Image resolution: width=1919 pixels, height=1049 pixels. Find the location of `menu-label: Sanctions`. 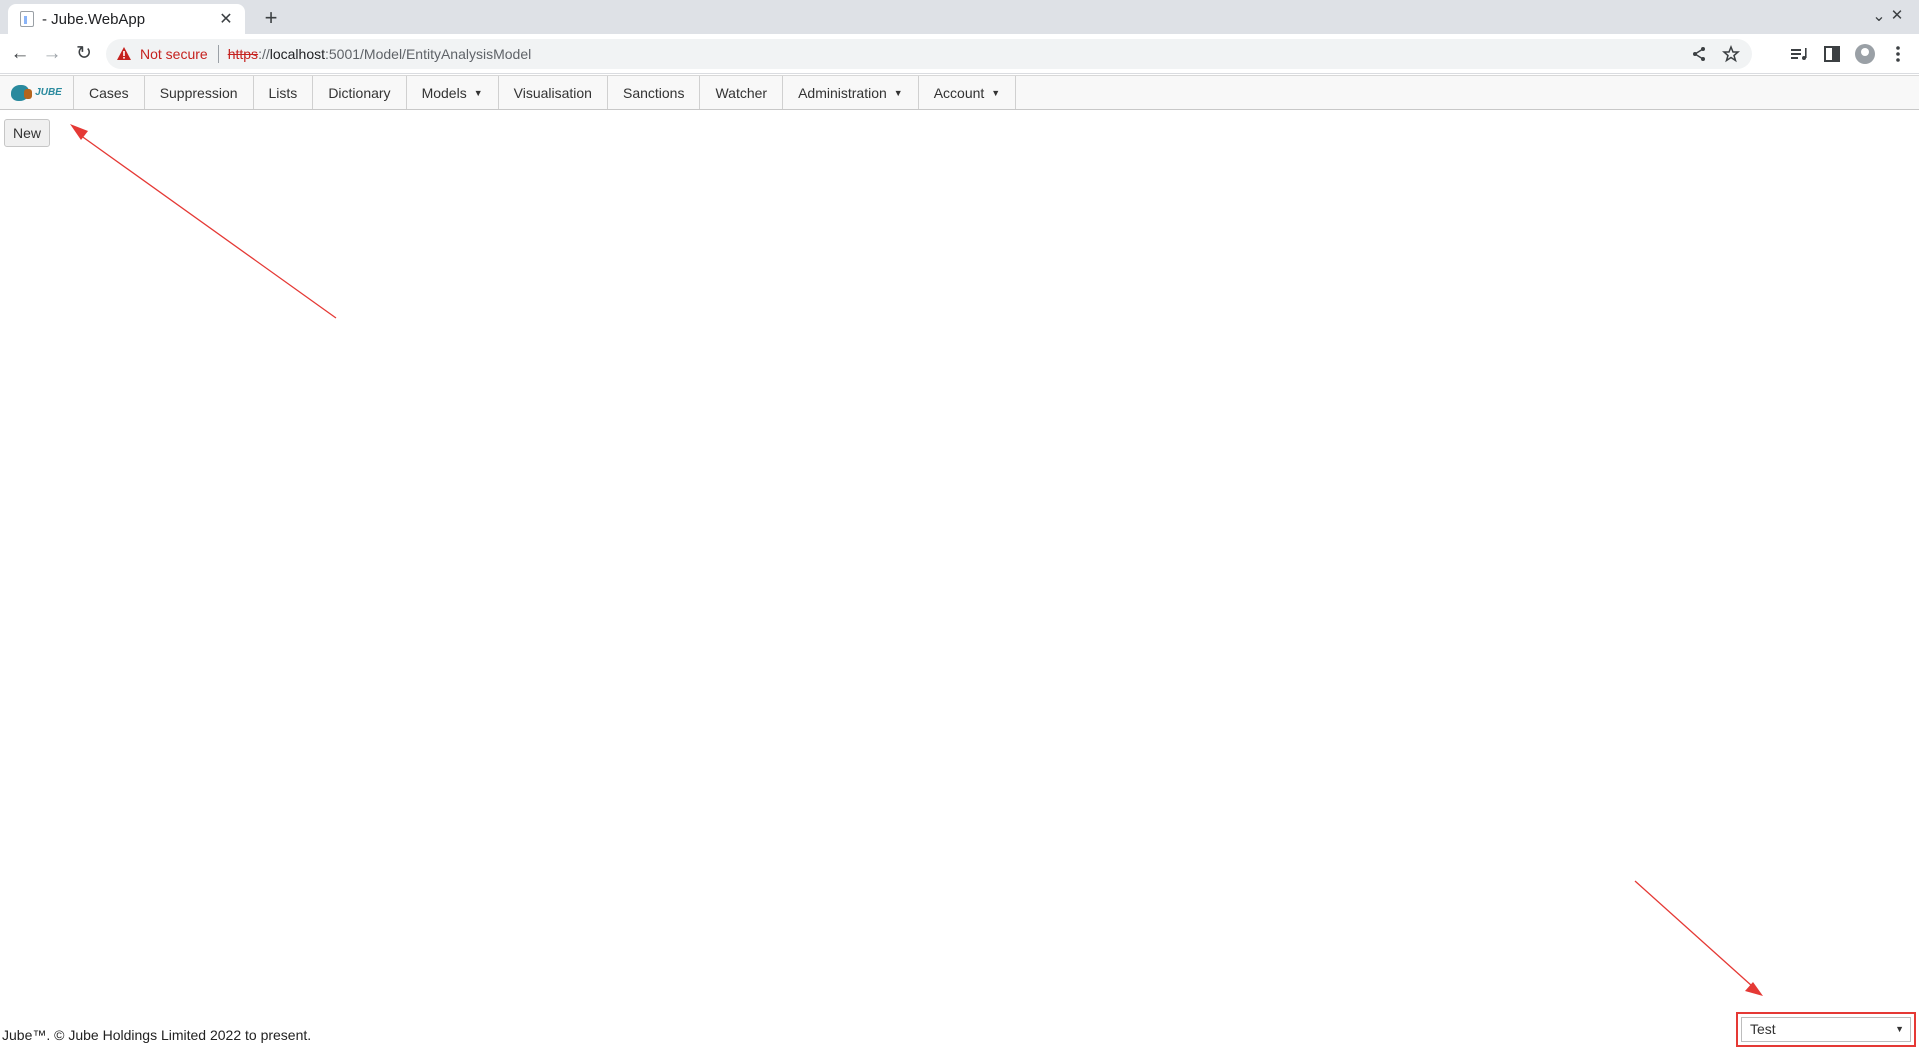

menu-label: Sanctions is located at coordinates (653, 92).